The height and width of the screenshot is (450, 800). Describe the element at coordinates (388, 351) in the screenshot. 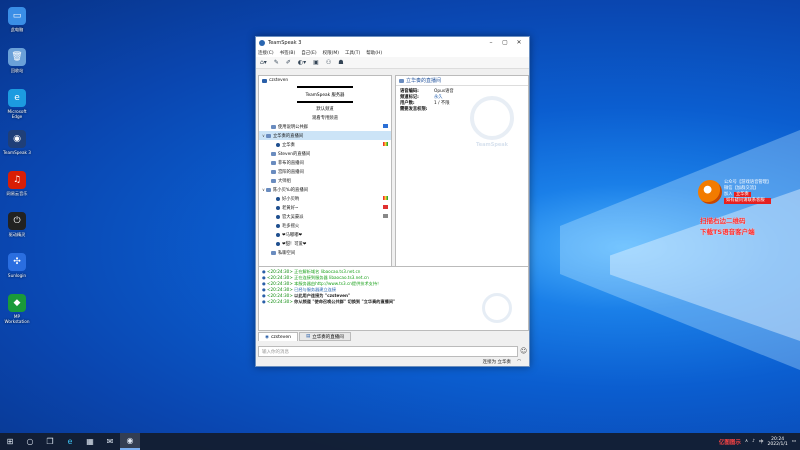

I see `chat-input: 输入你的消息` at that location.